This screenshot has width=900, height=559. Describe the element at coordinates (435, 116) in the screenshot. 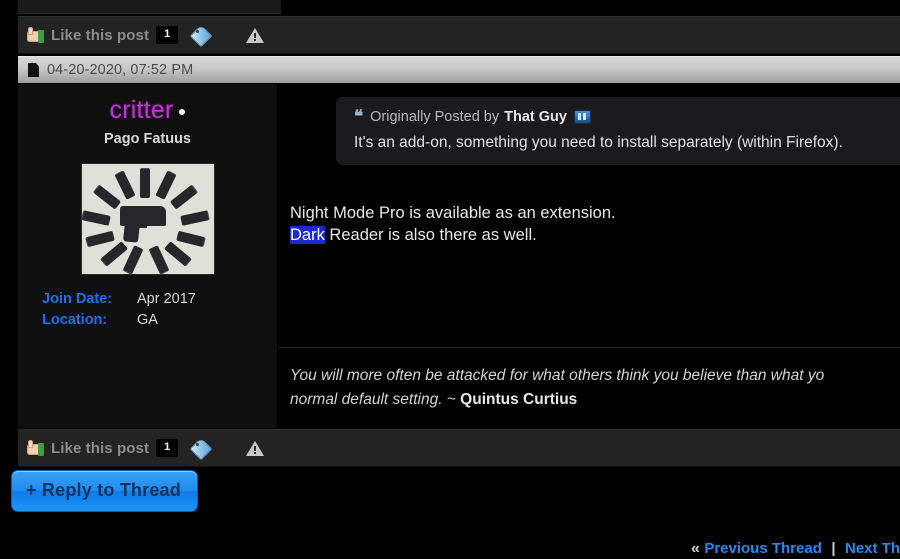

I see `quote-intro: Originally Posted by` at that location.